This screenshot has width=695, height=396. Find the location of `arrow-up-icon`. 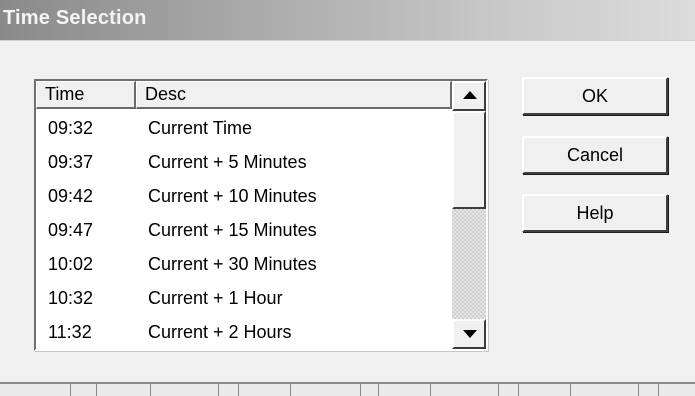

arrow-up-icon is located at coordinates (470, 95).